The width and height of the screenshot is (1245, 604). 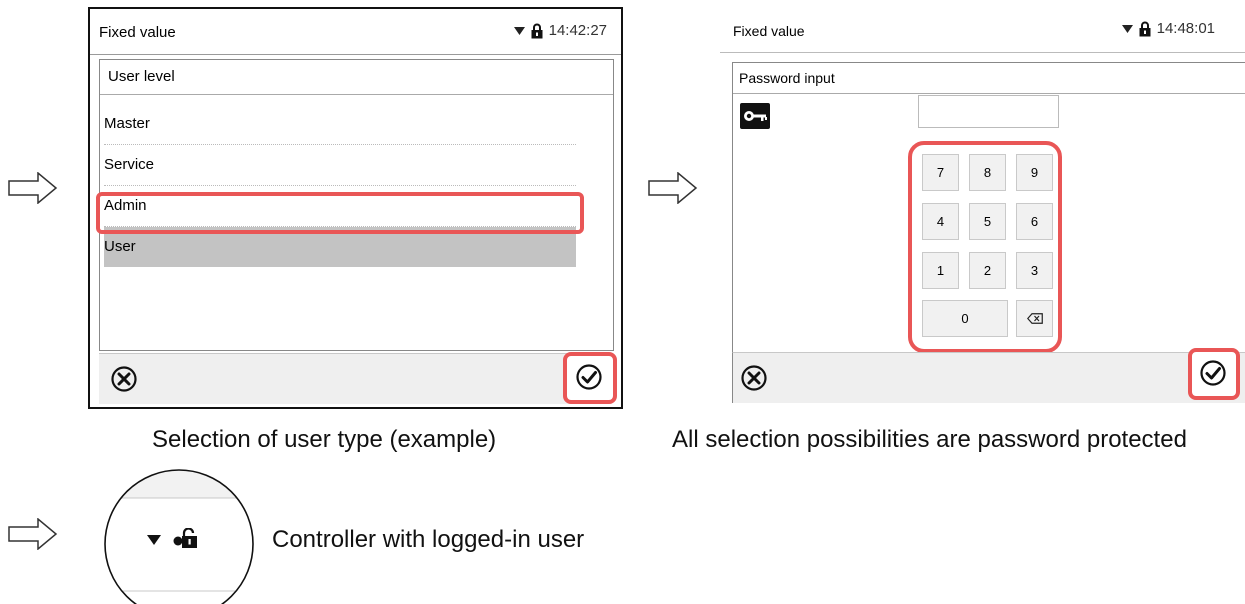 What do you see at coordinates (324, 439) in the screenshot?
I see `caption-user-type: Selection of user type (example)` at bounding box center [324, 439].